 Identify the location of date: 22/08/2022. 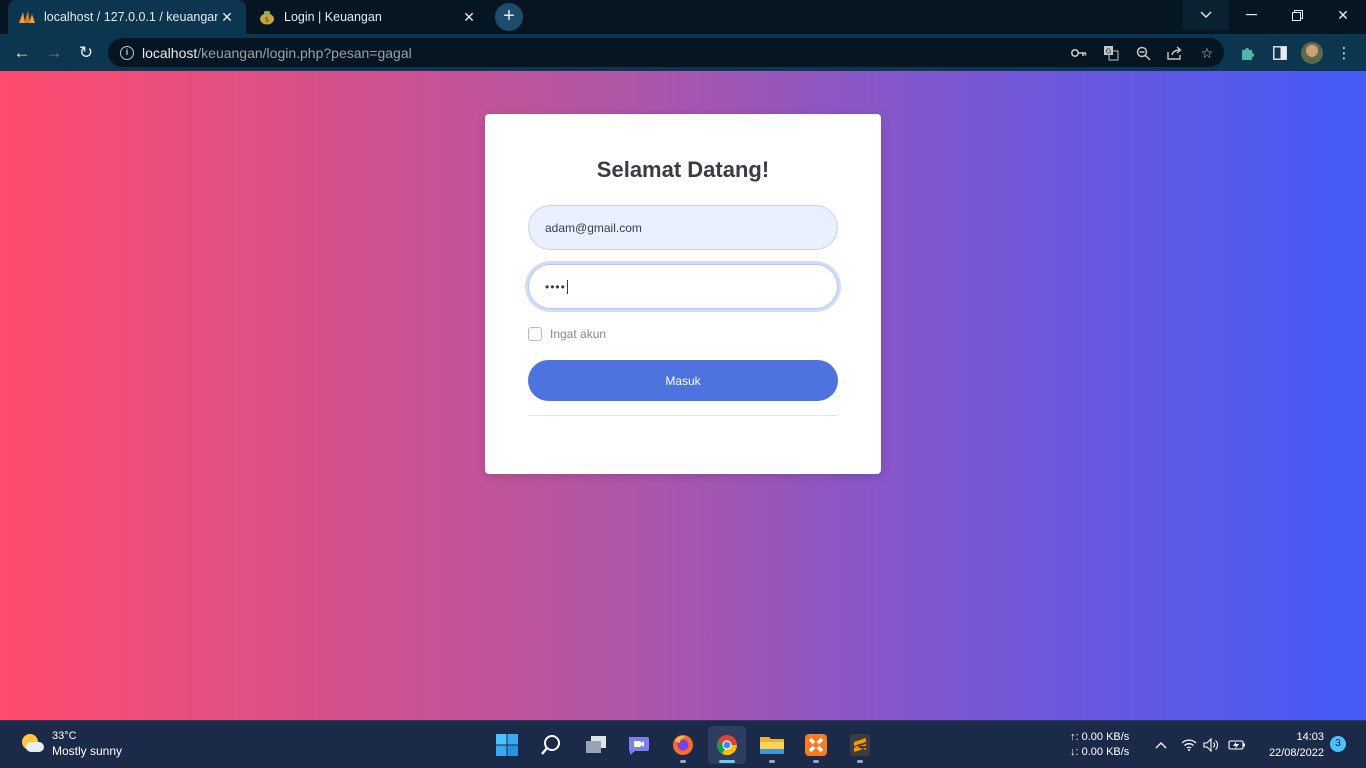
(1296, 753).